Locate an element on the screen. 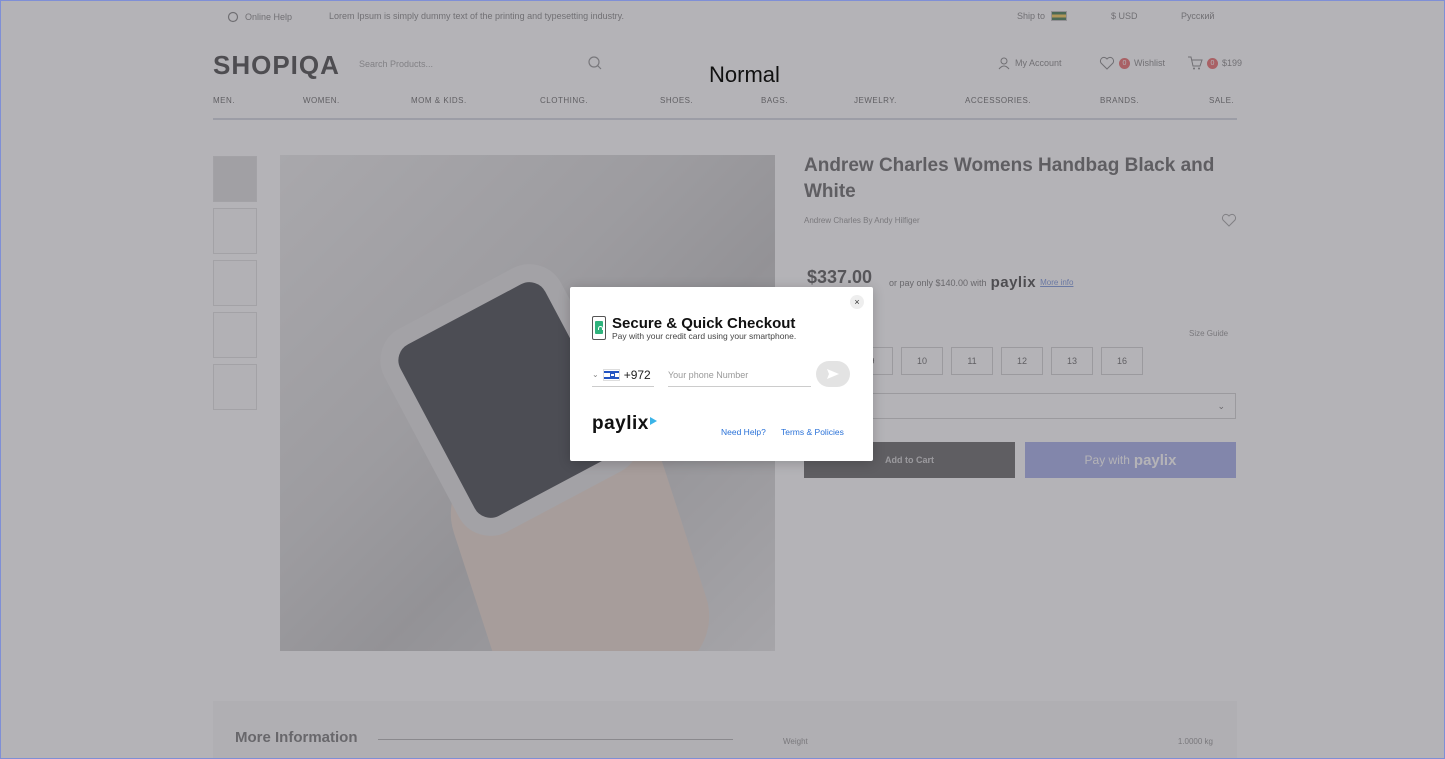 This screenshot has width=1445, height=759. phone-screen is located at coordinates (599, 327).